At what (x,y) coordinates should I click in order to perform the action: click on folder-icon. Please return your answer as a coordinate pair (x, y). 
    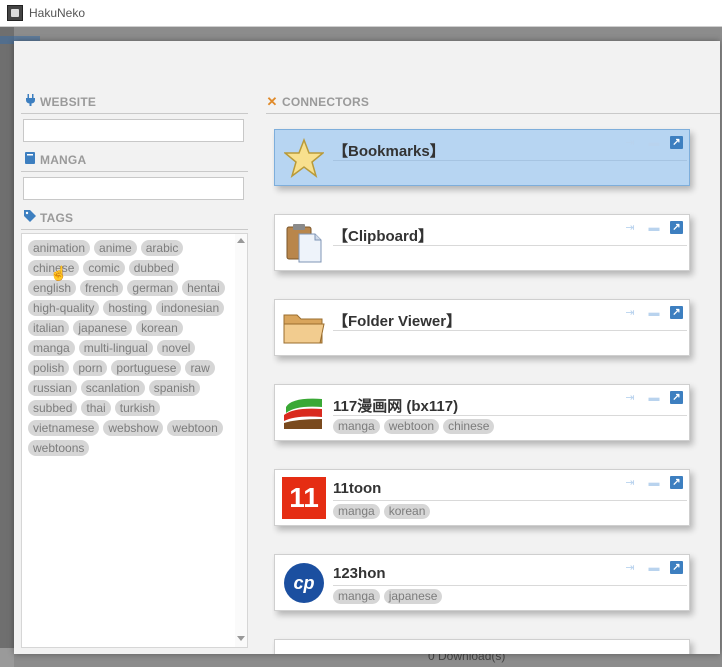
    Looking at the image, I should click on (304, 328).